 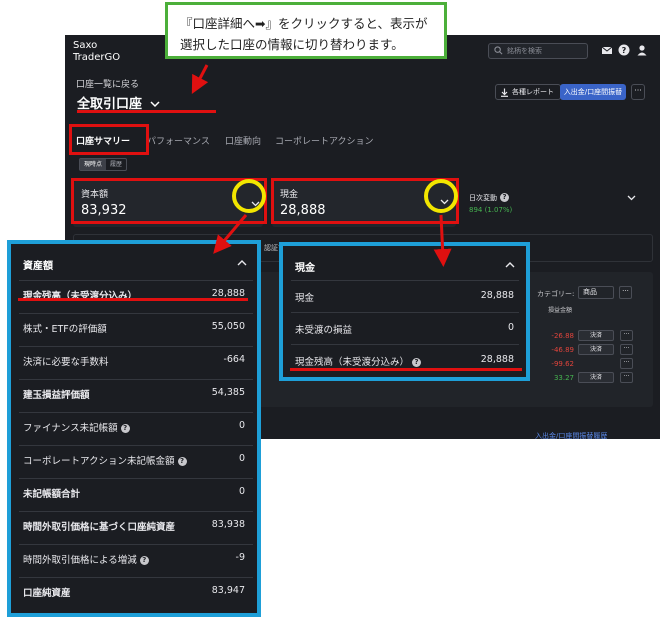 I want to click on back-to-accounts-link: 口座一覧に戻る, so click(x=107, y=83).